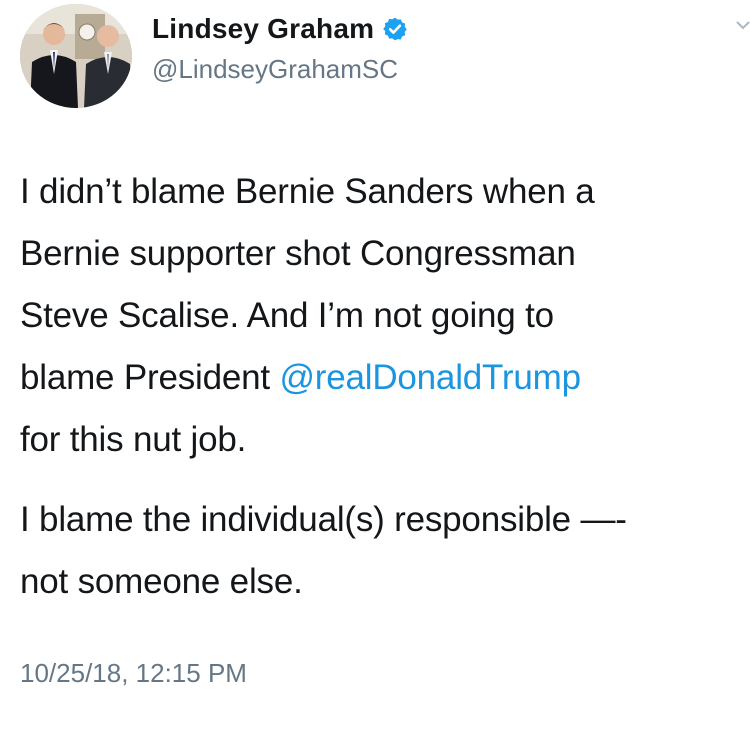  Describe the element at coordinates (263, 29) in the screenshot. I see `display-name: Lindsey Graham` at that location.